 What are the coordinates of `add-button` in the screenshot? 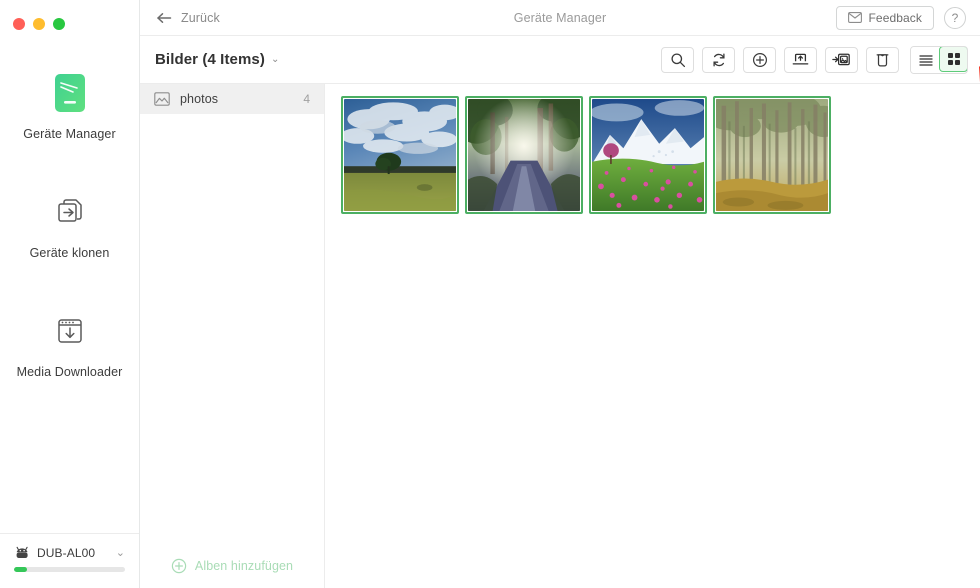 It's located at (759, 59).